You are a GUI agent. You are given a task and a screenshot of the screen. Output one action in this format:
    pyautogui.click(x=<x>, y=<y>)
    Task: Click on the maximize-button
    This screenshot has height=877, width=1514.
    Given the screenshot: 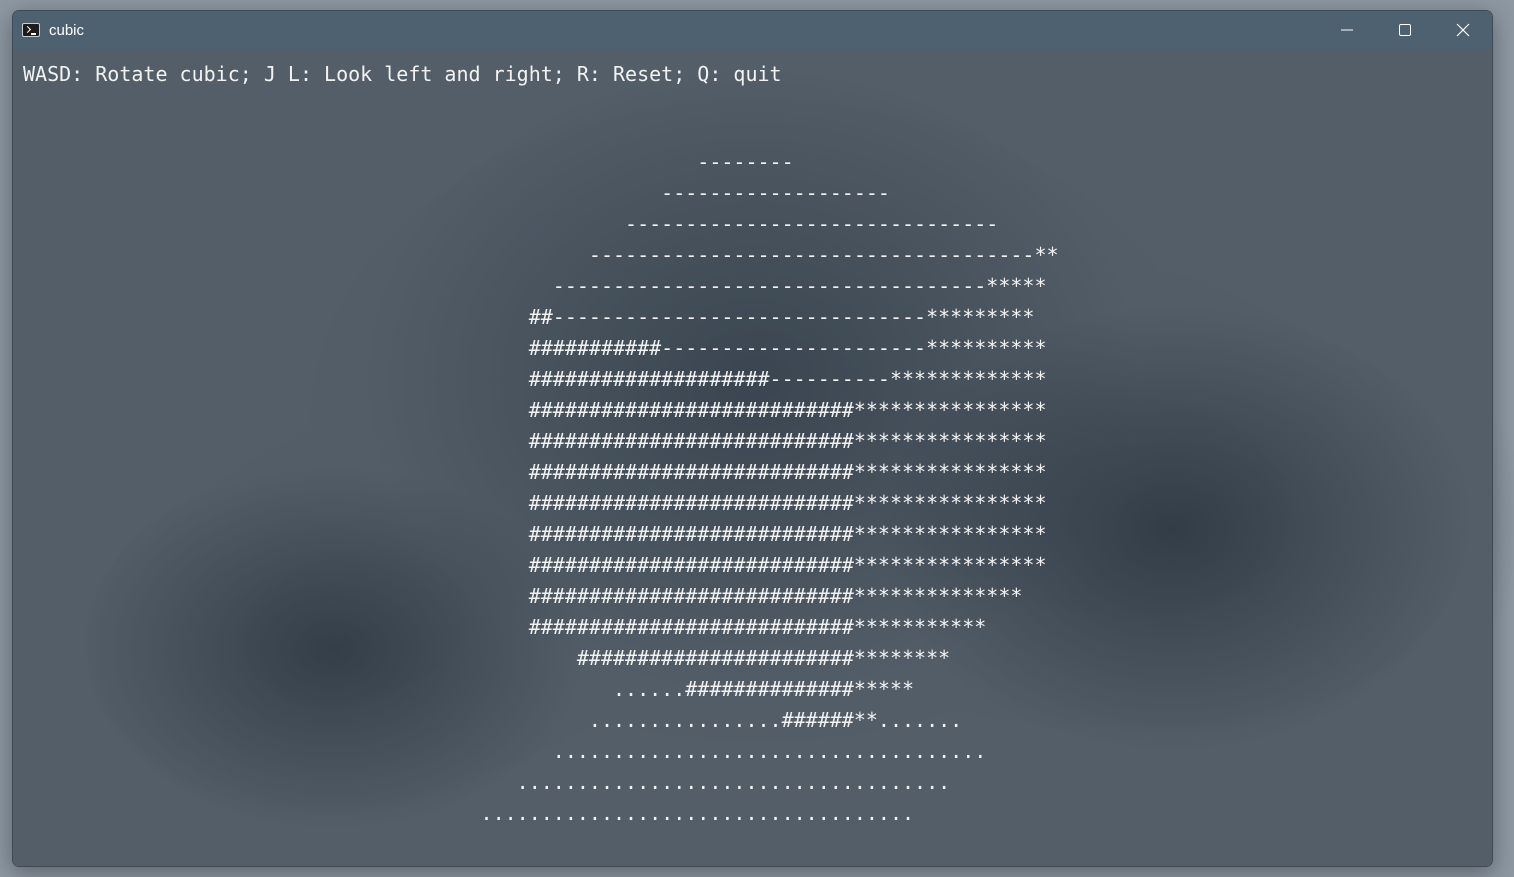 What is the action you would take?
    pyautogui.click(x=1405, y=30)
    